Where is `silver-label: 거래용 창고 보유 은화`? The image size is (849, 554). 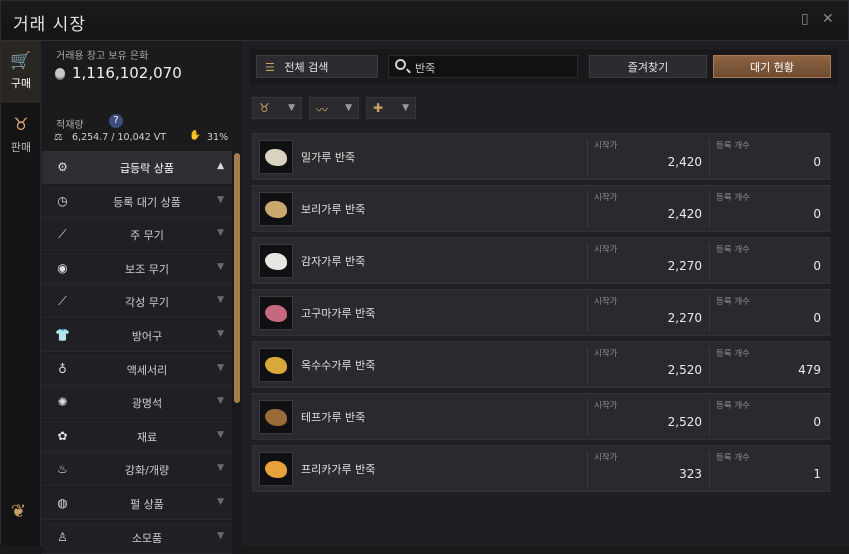 silver-label: 거래용 창고 보유 은화 is located at coordinates (102, 56).